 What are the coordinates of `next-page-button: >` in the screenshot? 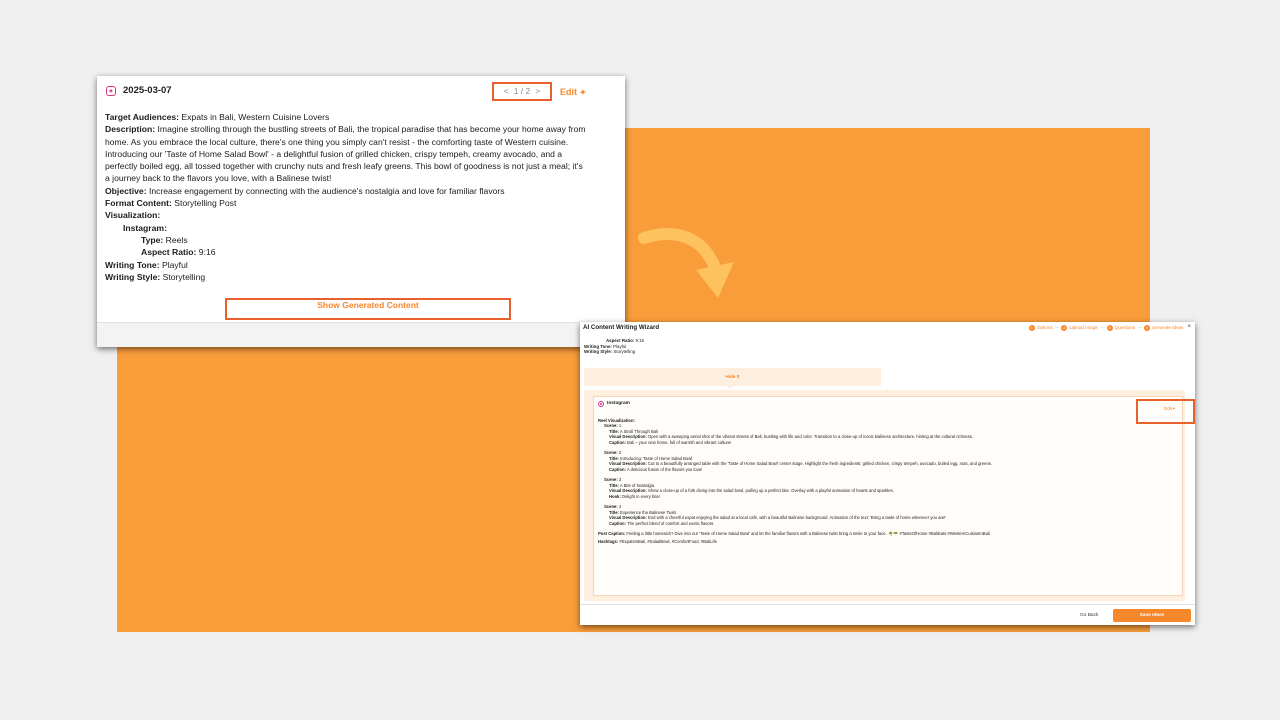 It's located at (537, 91).